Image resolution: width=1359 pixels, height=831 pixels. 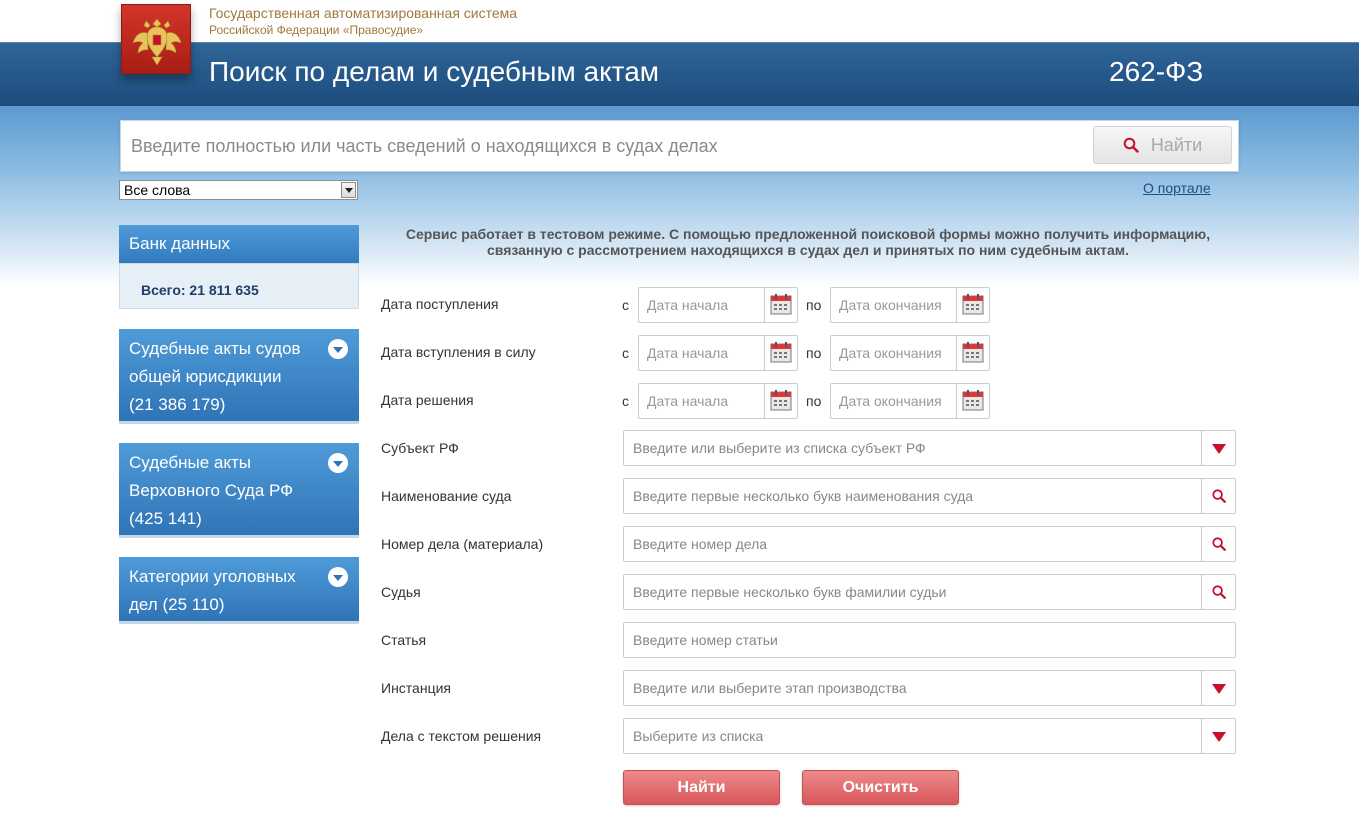 I want to click on sidebar-card-line: Судебные акты, so click(x=190, y=462).